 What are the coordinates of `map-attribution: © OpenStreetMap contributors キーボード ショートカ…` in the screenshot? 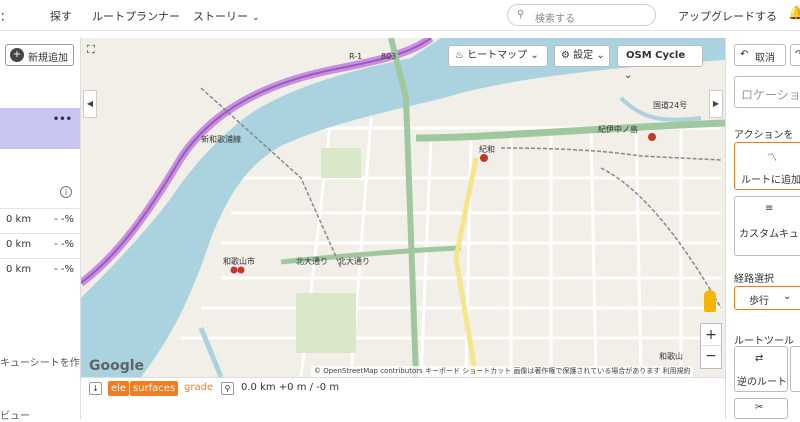 It's located at (502, 371).